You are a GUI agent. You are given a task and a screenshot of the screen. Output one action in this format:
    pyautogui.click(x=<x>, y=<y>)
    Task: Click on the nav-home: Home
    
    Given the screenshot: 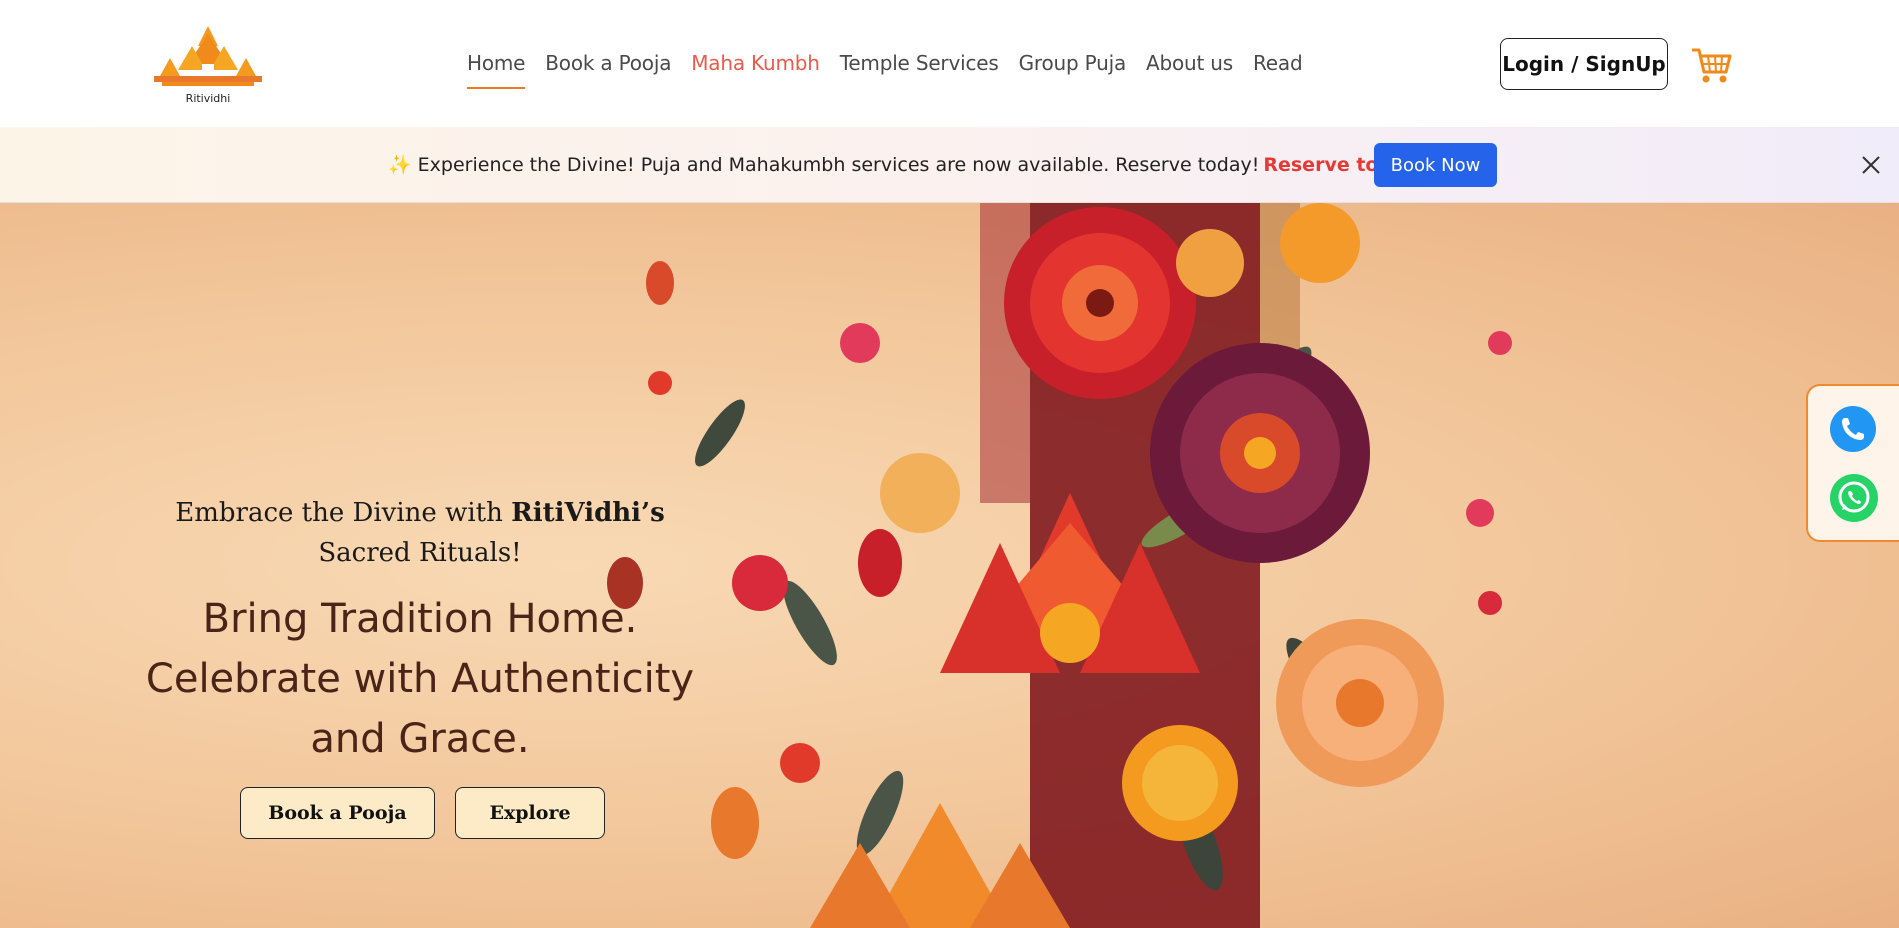 What is the action you would take?
    pyautogui.click(x=496, y=67)
    